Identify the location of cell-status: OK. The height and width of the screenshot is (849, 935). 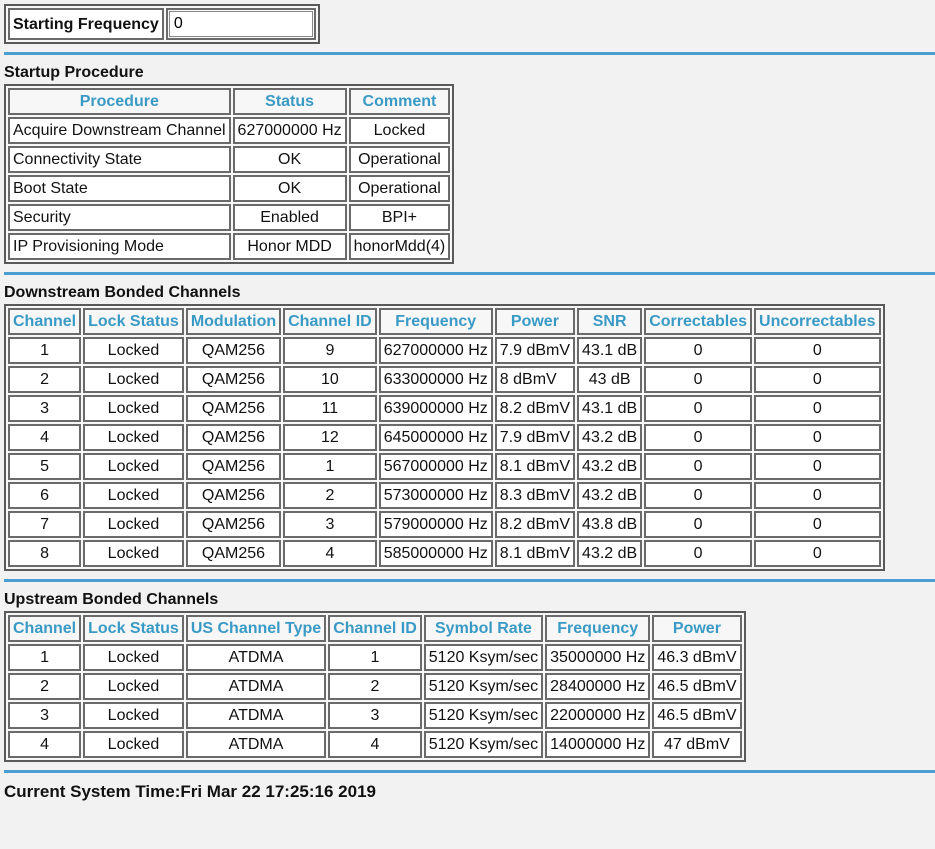
(289, 159).